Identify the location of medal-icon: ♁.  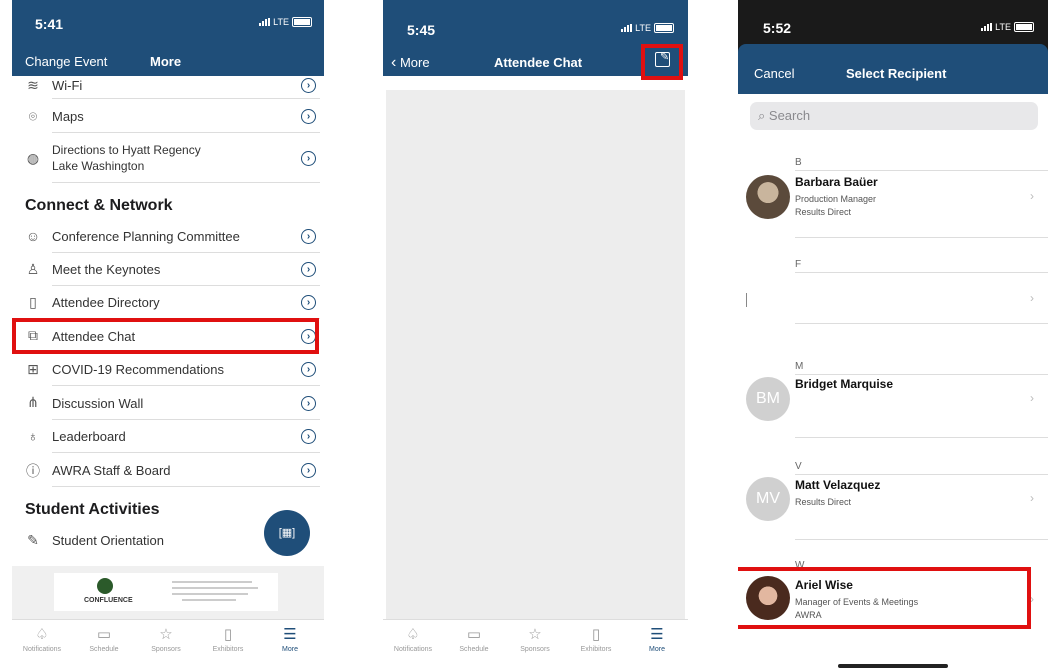
(33, 436).